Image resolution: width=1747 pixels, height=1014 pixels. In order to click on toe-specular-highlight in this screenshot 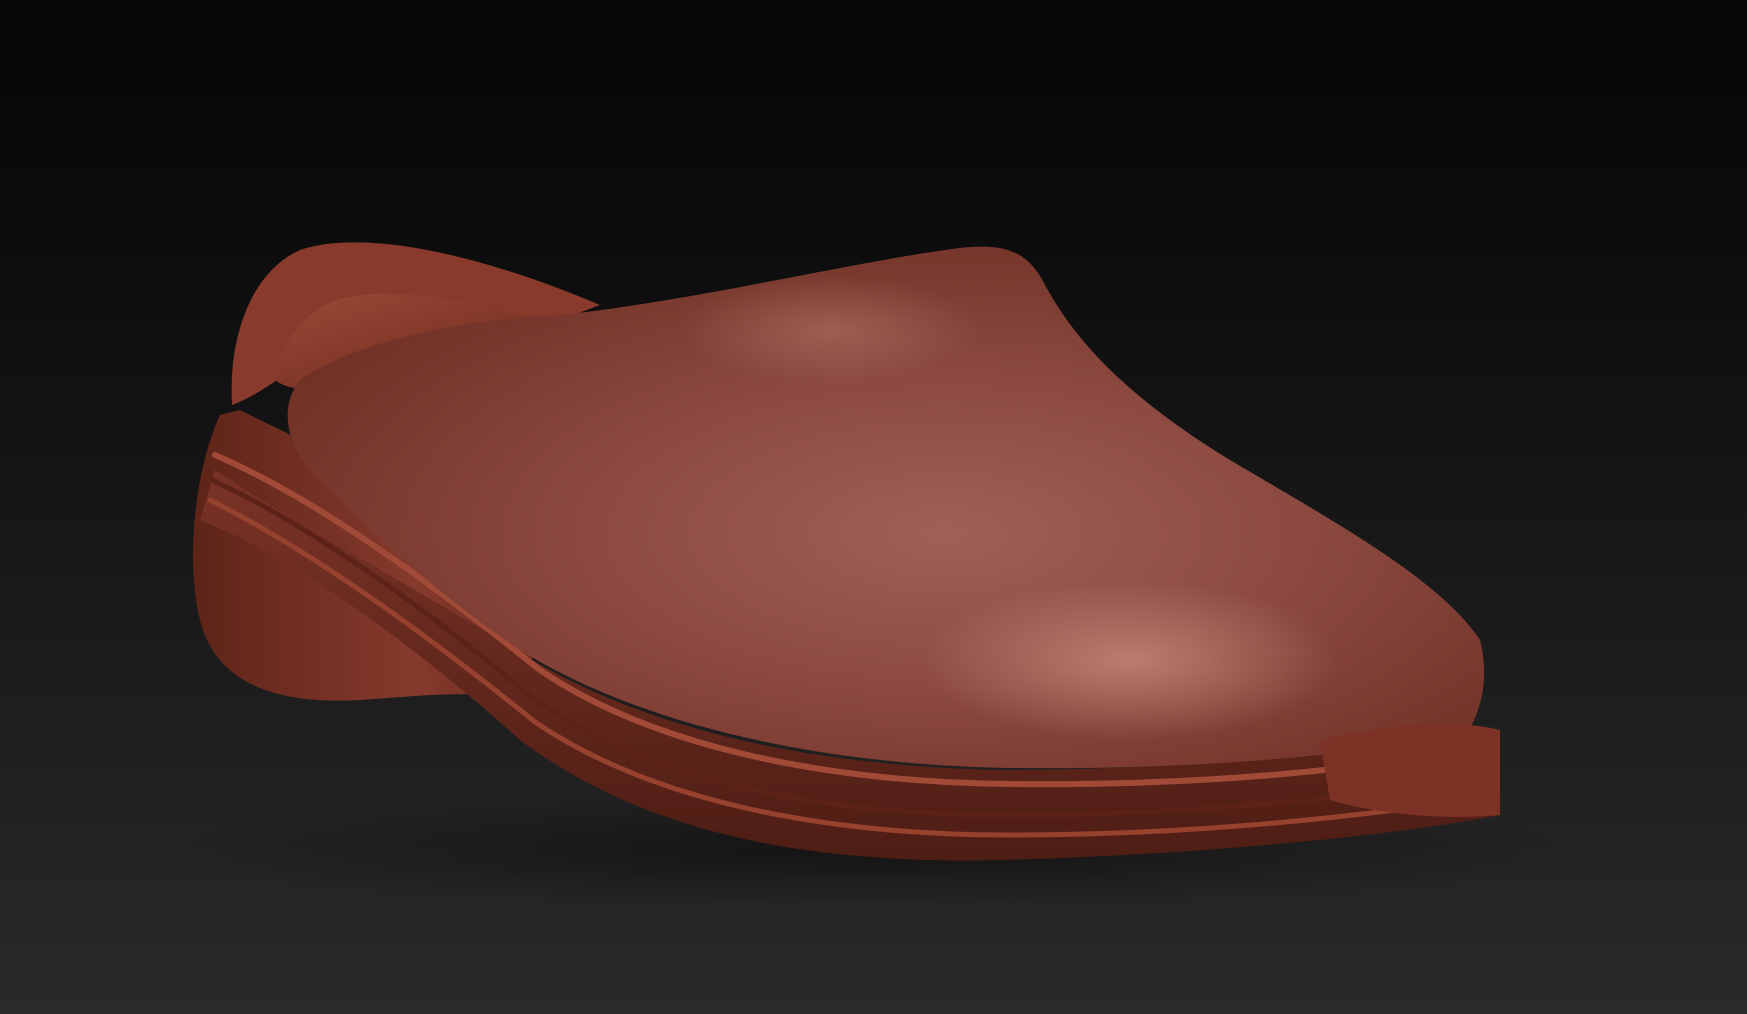, I will do `click(1130, 660)`.